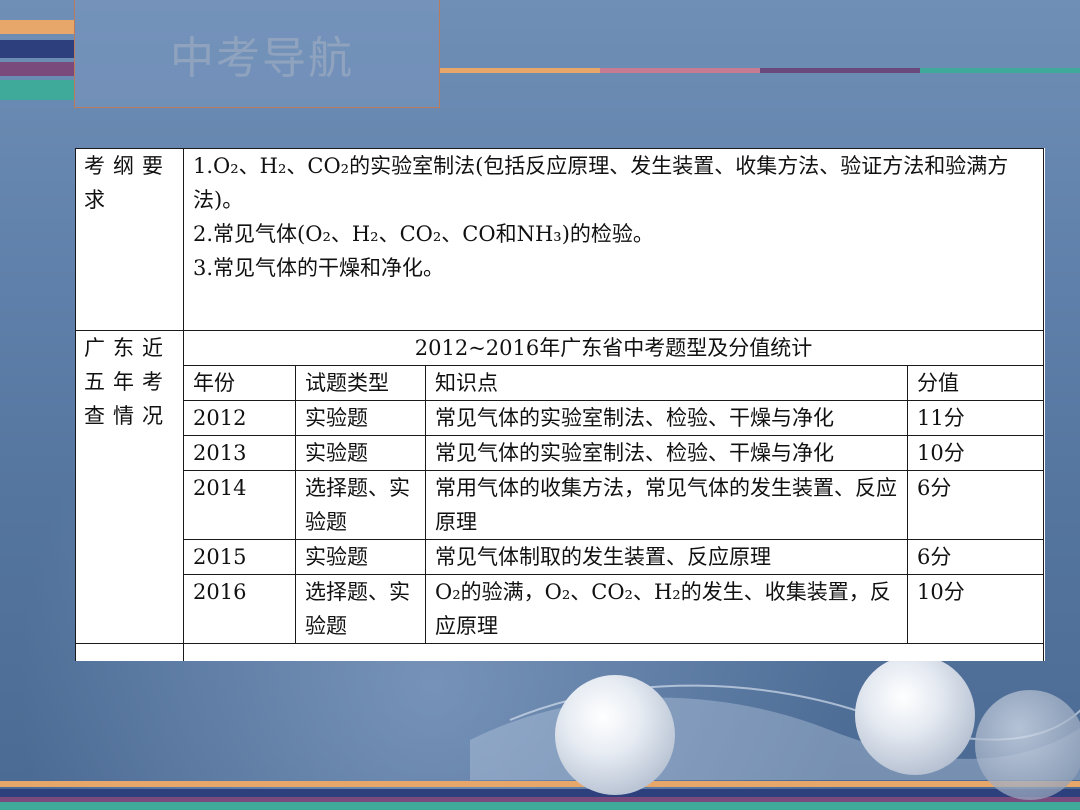 The width and height of the screenshot is (1080, 810). What do you see at coordinates (423, 234) in the screenshot?
I see `requirement-item: 2.常见气体(O₂、H₂、CO₂、CO和NH₃)的检验。` at bounding box center [423, 234].